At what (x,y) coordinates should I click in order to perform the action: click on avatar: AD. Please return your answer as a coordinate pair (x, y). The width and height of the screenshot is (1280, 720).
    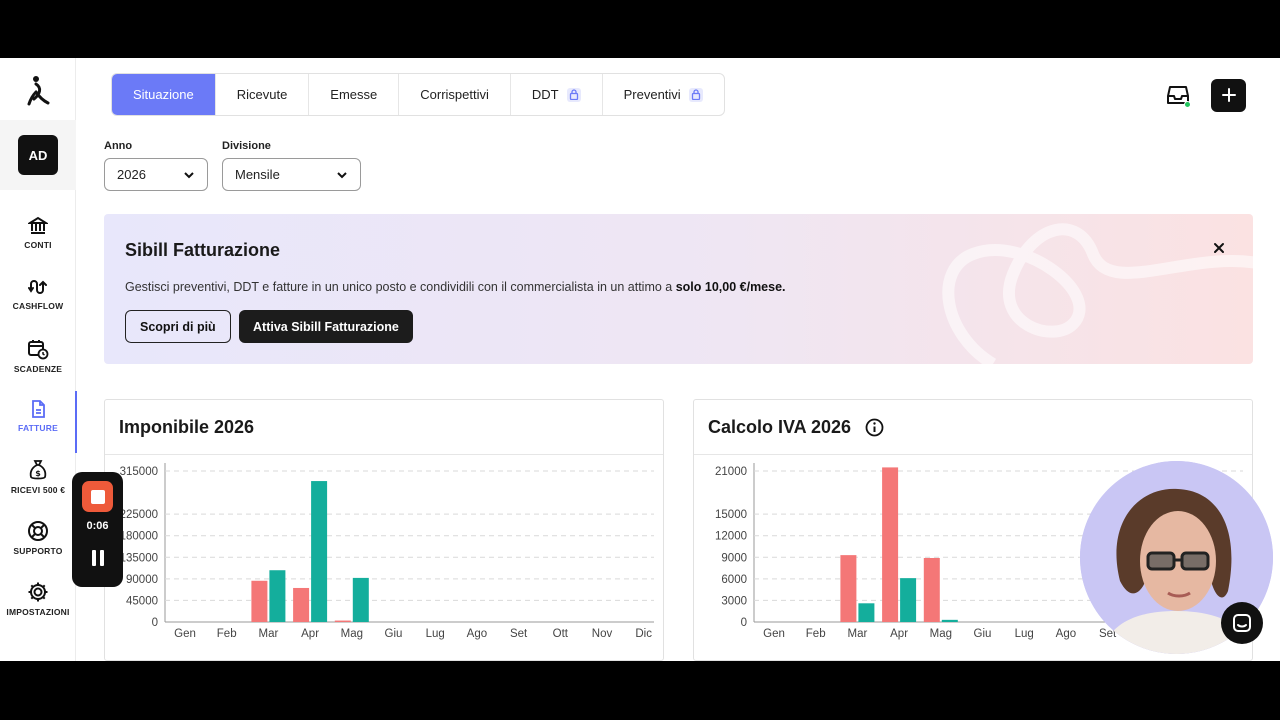
    Looking at the image, I should click on (38, 155).